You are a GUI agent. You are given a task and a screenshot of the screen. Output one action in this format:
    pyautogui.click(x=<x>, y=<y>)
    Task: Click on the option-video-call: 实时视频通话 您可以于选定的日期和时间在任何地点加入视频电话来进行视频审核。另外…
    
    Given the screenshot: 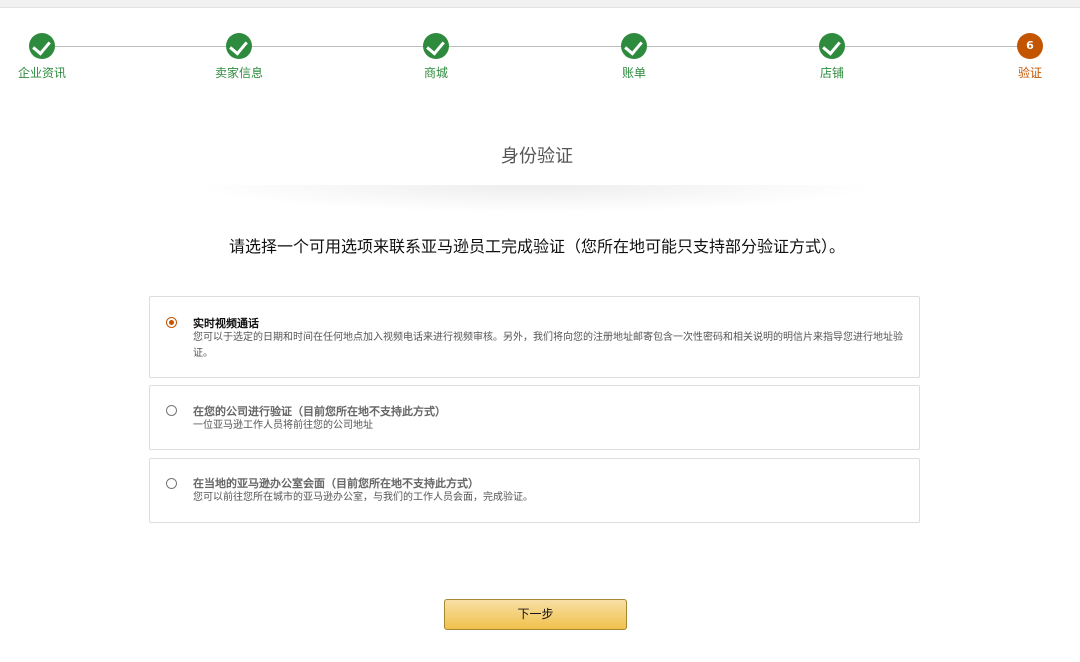 What is the action you would take?
    pyautogui.click(x=534, y=337)
    